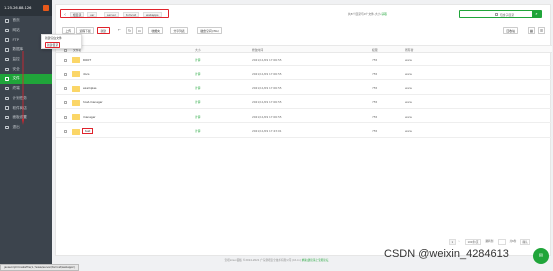  What do you see at coordinates (531, 30) in the screenshot?
I see `grid-view-icon: ▦` at bounding box center [531, 30].